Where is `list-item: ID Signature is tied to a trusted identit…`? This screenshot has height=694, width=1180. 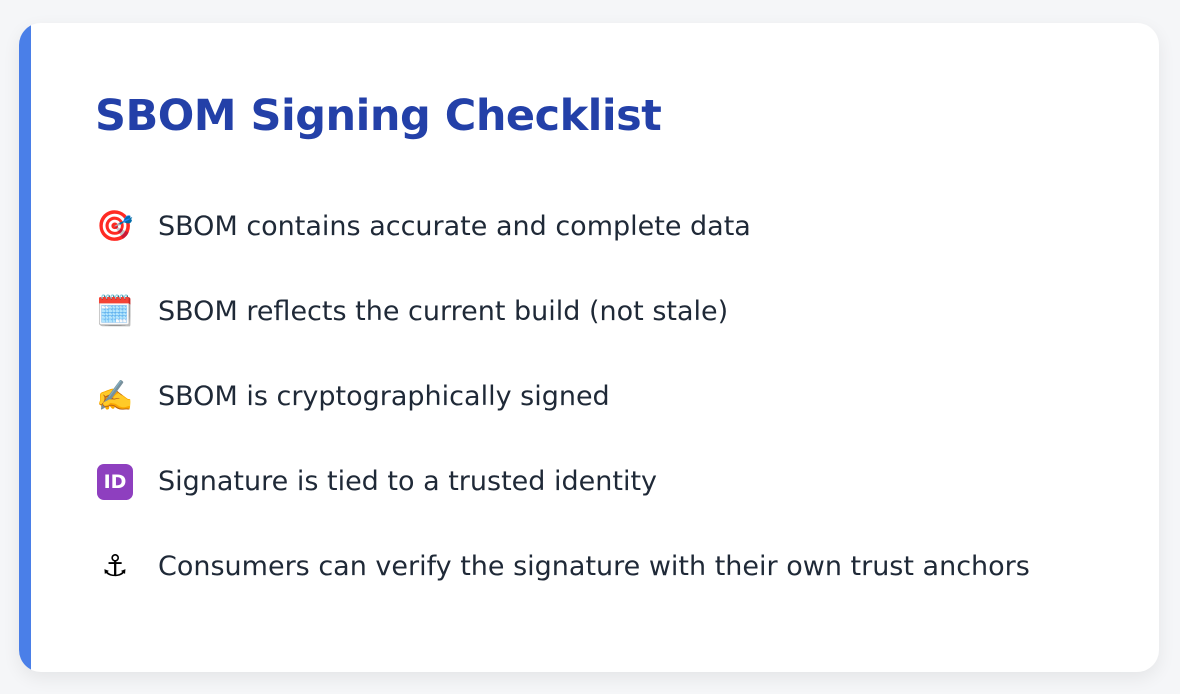
list-item: ID Signature is tied to a trusted identit… is located at coordinates (562, 481).